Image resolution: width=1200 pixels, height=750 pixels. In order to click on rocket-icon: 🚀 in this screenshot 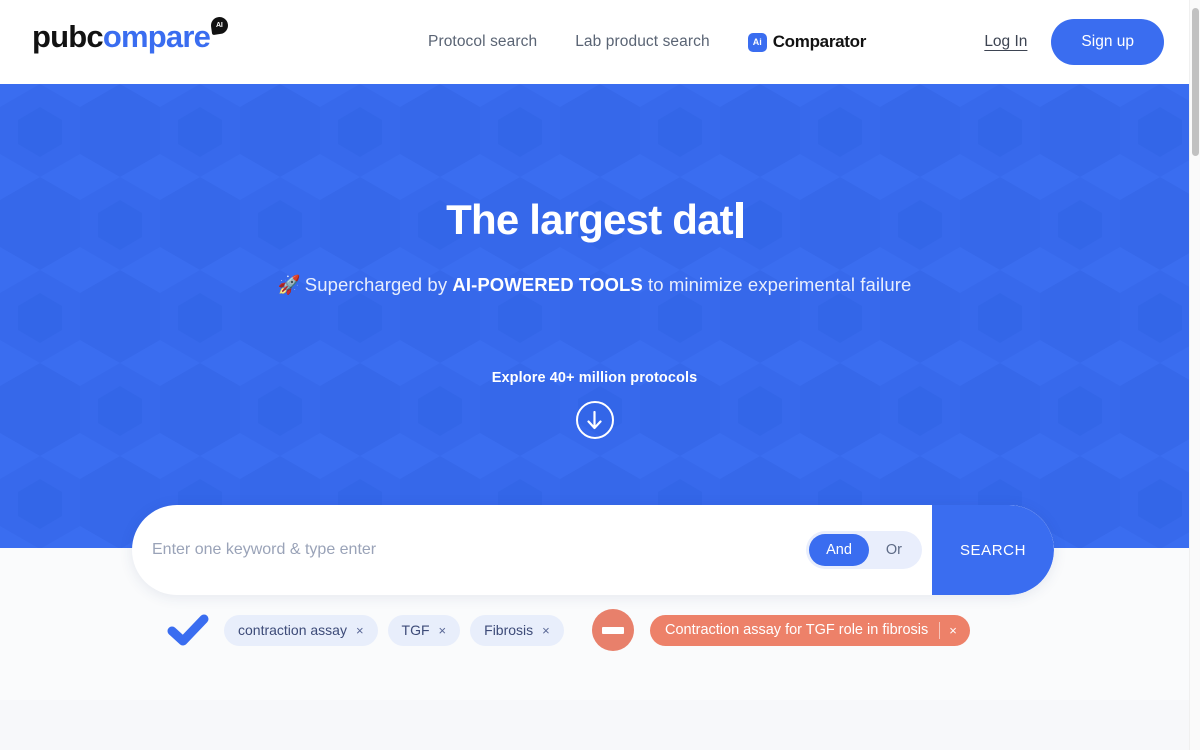, I will do `click(289, 285)`.